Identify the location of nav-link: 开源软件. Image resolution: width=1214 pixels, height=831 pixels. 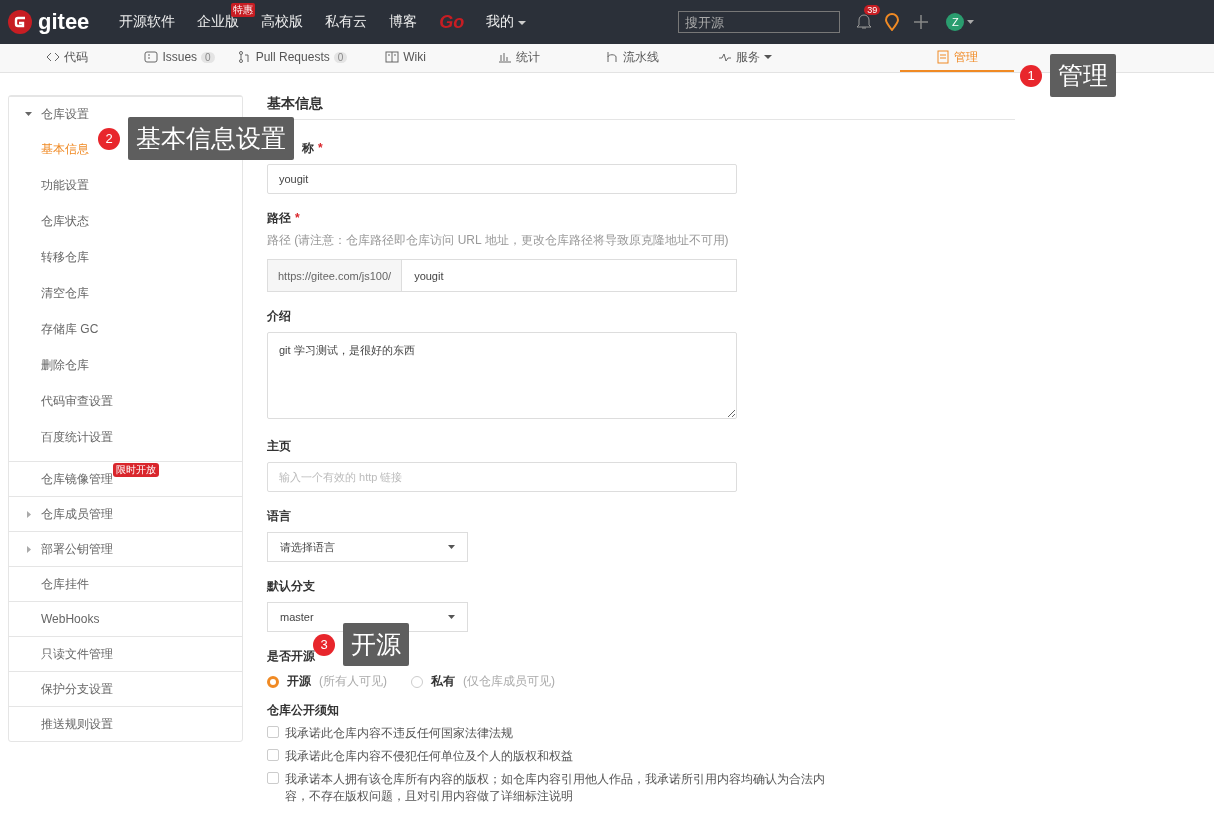
(147, 21).